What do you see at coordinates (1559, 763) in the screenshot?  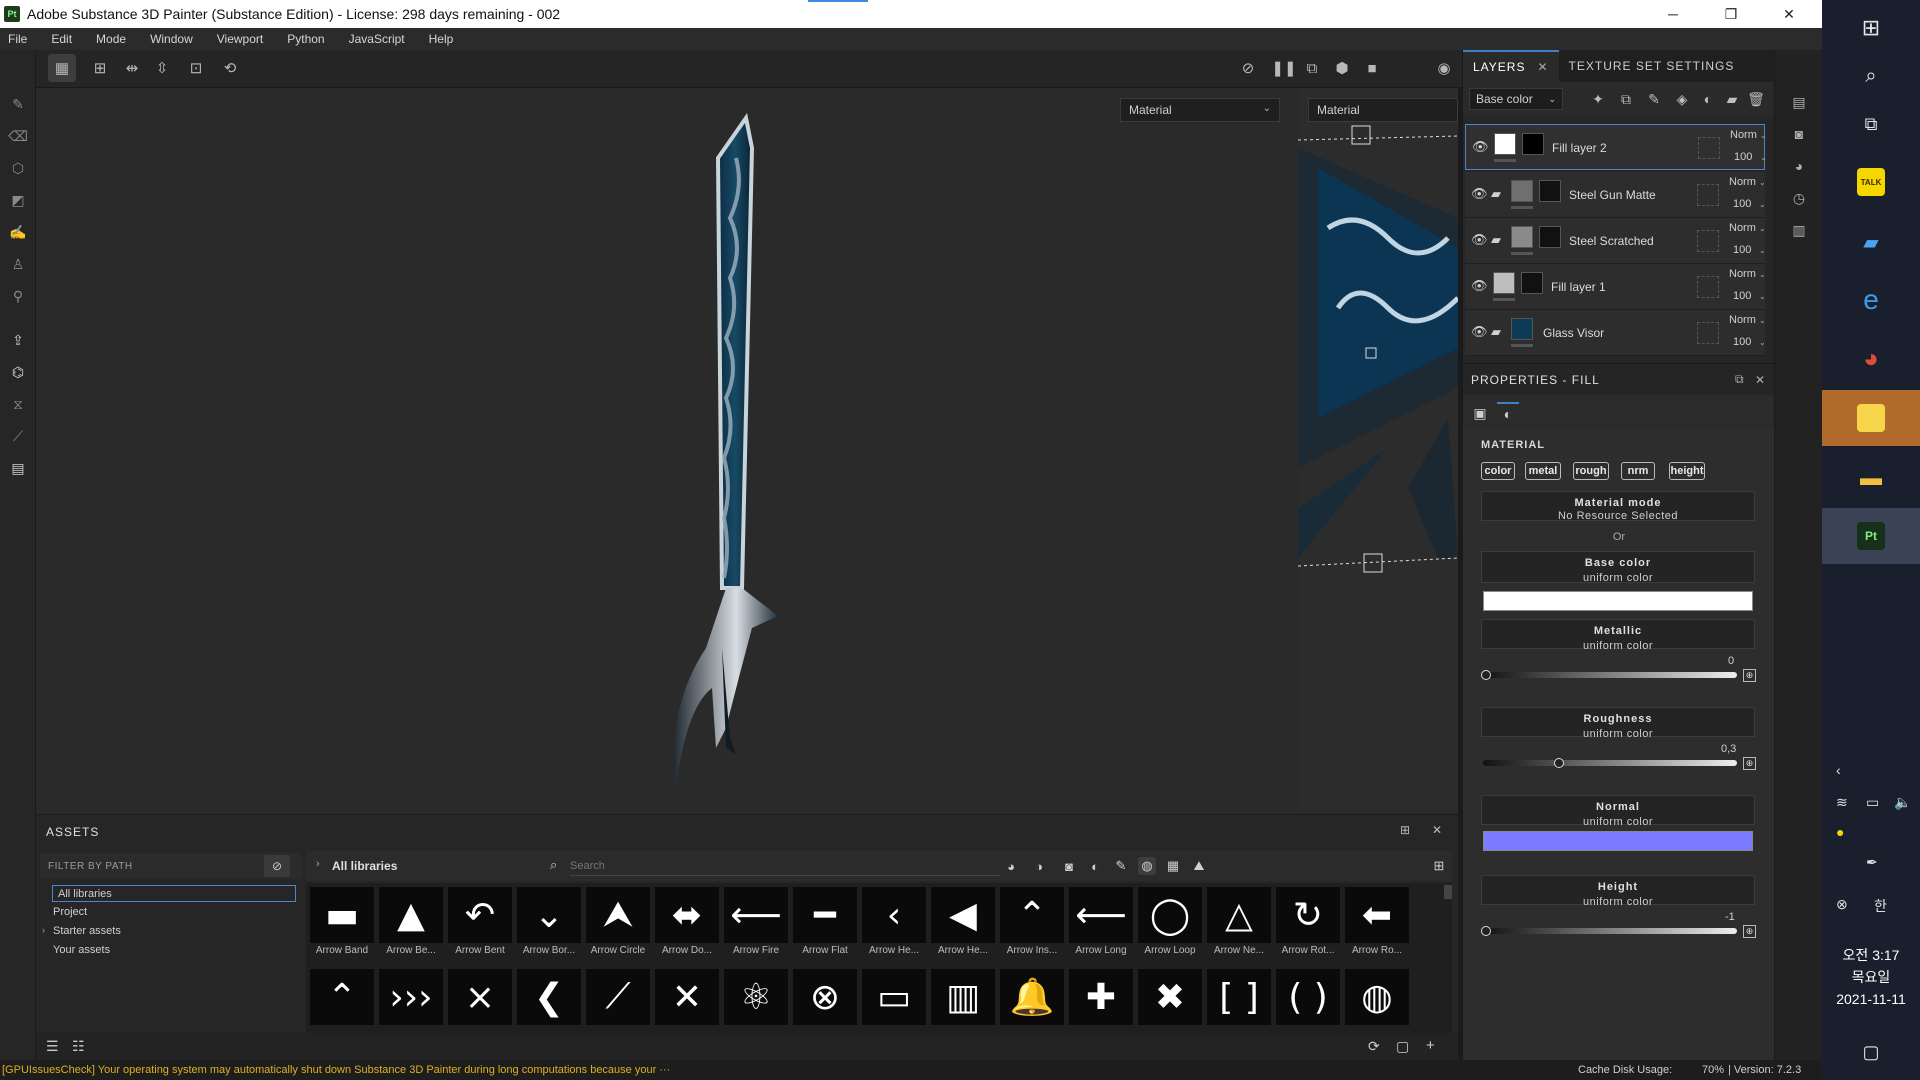 I see `roughness-slider-handle` at bounding box center [1559, 763].